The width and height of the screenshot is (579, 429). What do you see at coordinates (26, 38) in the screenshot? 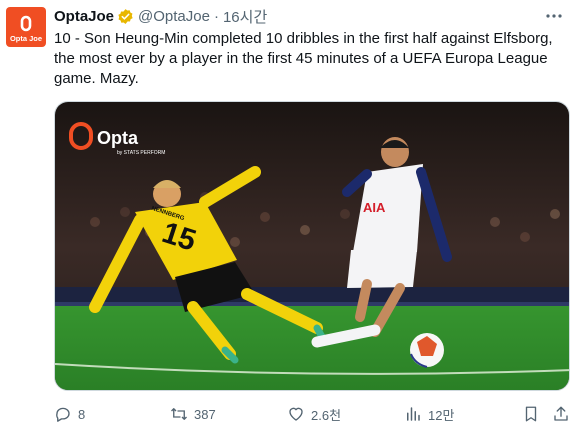
I see `avatar-label: Opta Joe` at bounding box center [26, 38].